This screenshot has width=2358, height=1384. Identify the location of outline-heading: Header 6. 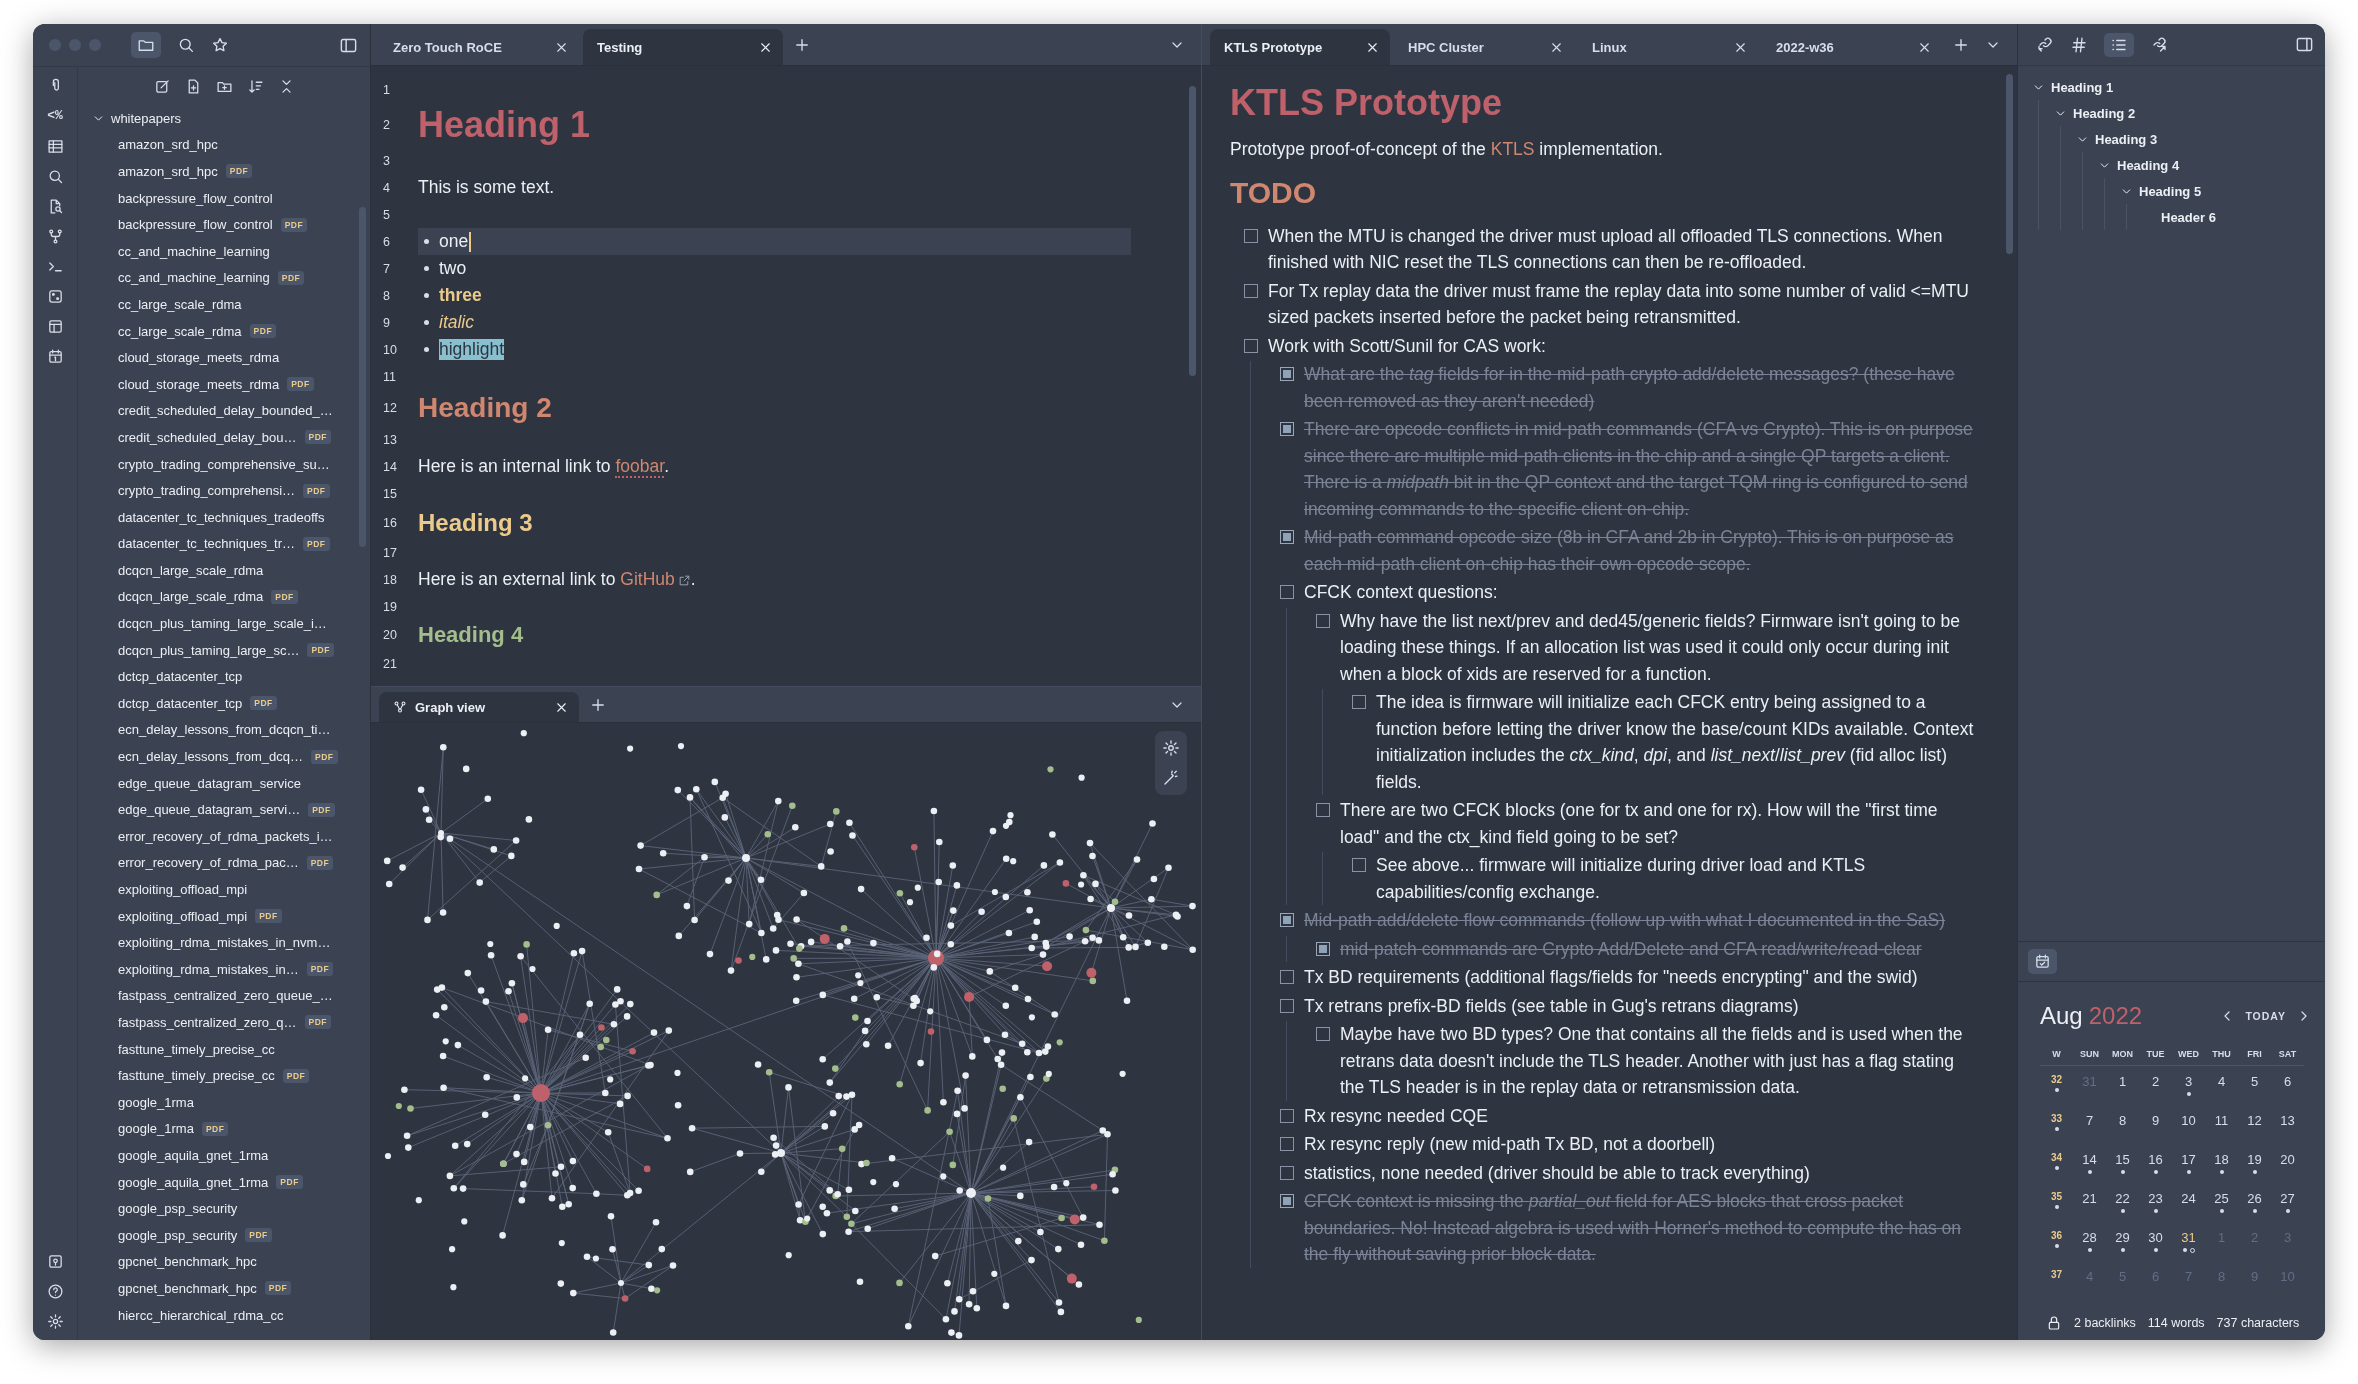
(2188, 217).